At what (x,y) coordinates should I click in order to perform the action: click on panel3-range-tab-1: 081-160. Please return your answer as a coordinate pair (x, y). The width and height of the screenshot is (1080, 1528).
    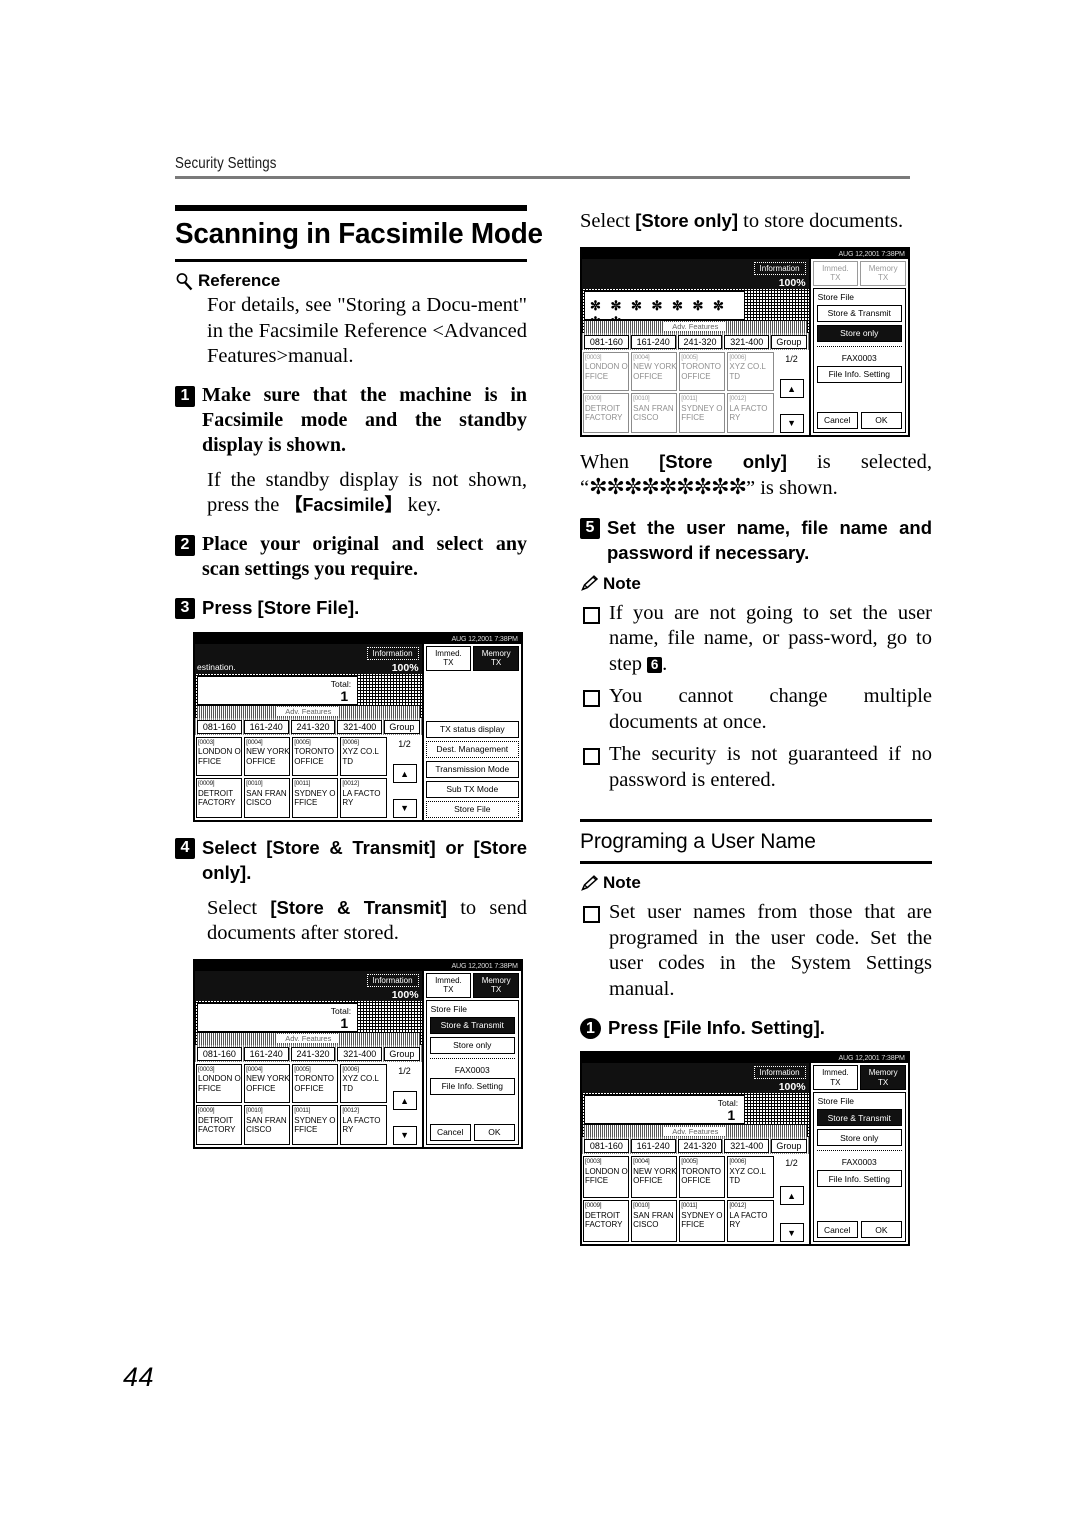
    Looking at the image, I should click on (606, 341).